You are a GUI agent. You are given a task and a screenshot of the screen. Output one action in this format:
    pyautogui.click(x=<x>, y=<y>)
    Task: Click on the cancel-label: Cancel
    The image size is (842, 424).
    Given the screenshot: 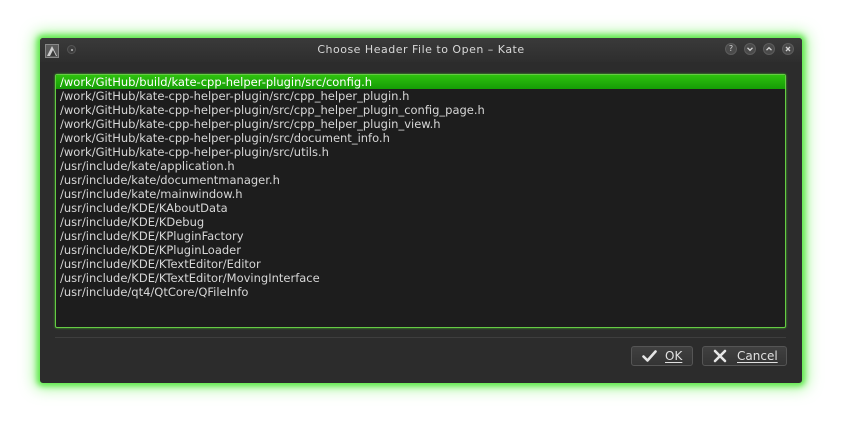 What is the action you would take?
    pyautogui.click(x=757, y=356)
    